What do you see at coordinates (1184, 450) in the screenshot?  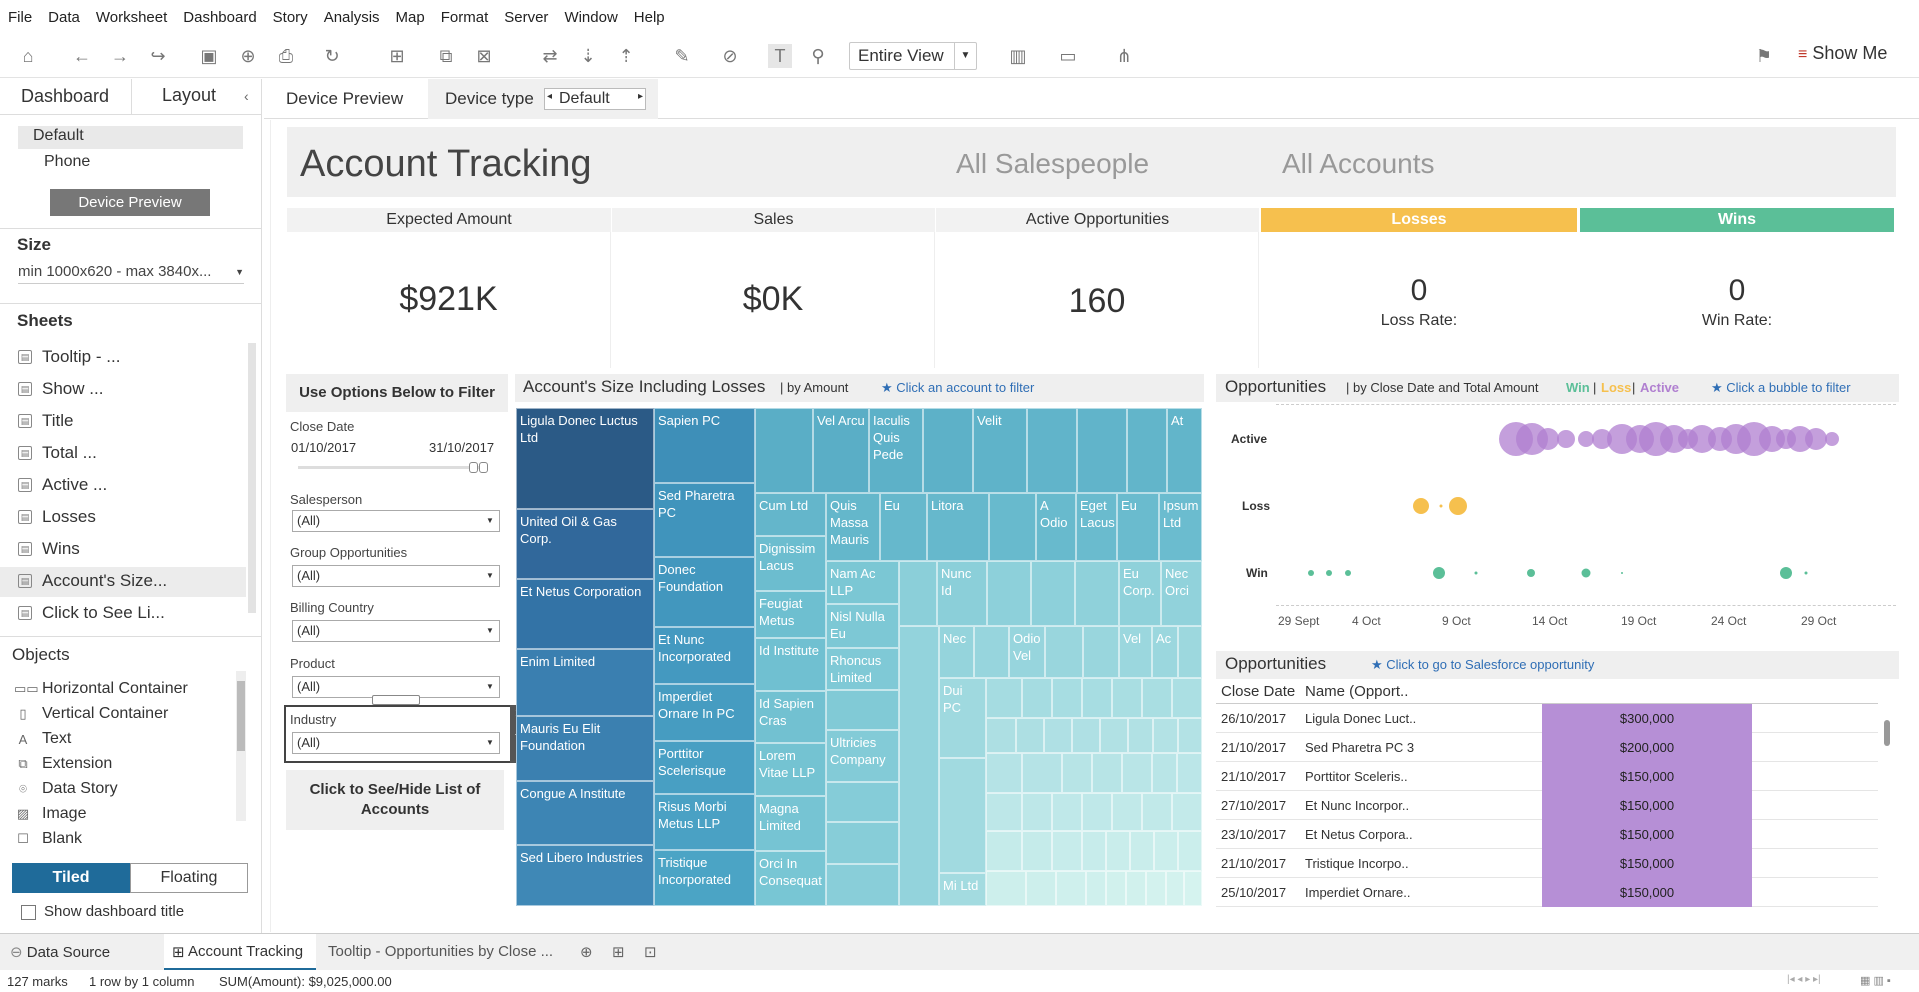 I see `treemap-cell: At` at bounding box center [1184, 450].